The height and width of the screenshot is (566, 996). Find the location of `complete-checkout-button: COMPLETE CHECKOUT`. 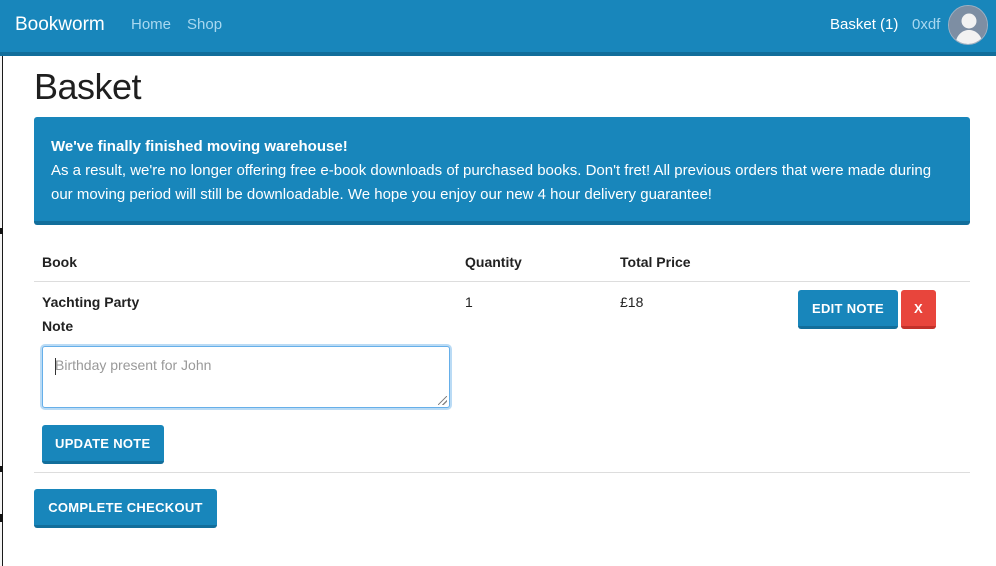

complete-checkout-button: COMPLETE CHECKOUT is located at coordinates (125, 508).